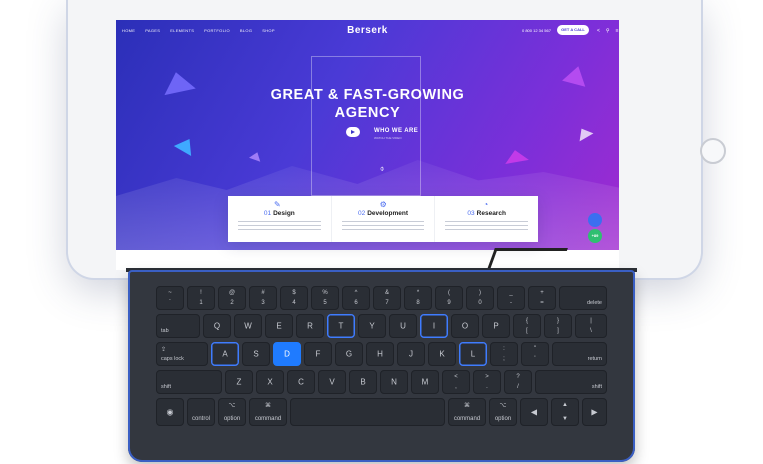 The height and width of the screenshot is (464, 763). Describe the element at coordinates (294, 298) in the screenshot. I see `key-4: $4` at that location.